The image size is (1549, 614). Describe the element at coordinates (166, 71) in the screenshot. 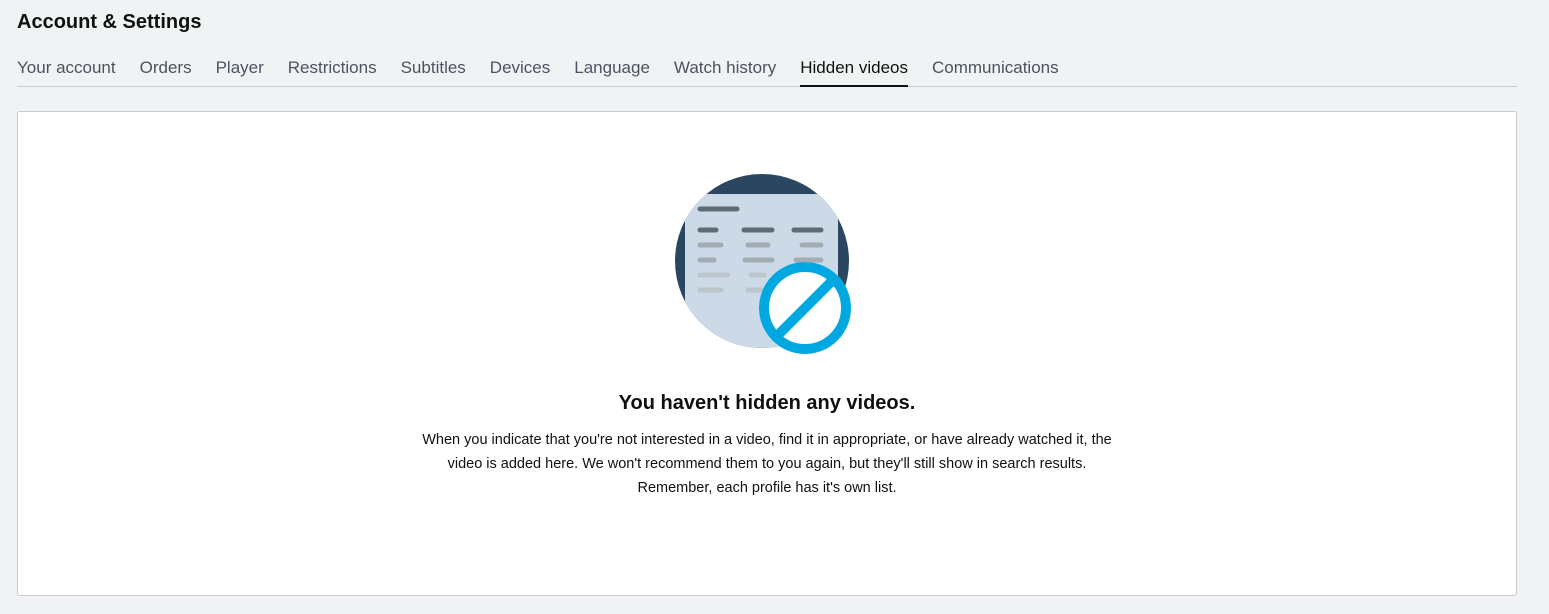

I see `tab-orders: Orders` at that location.